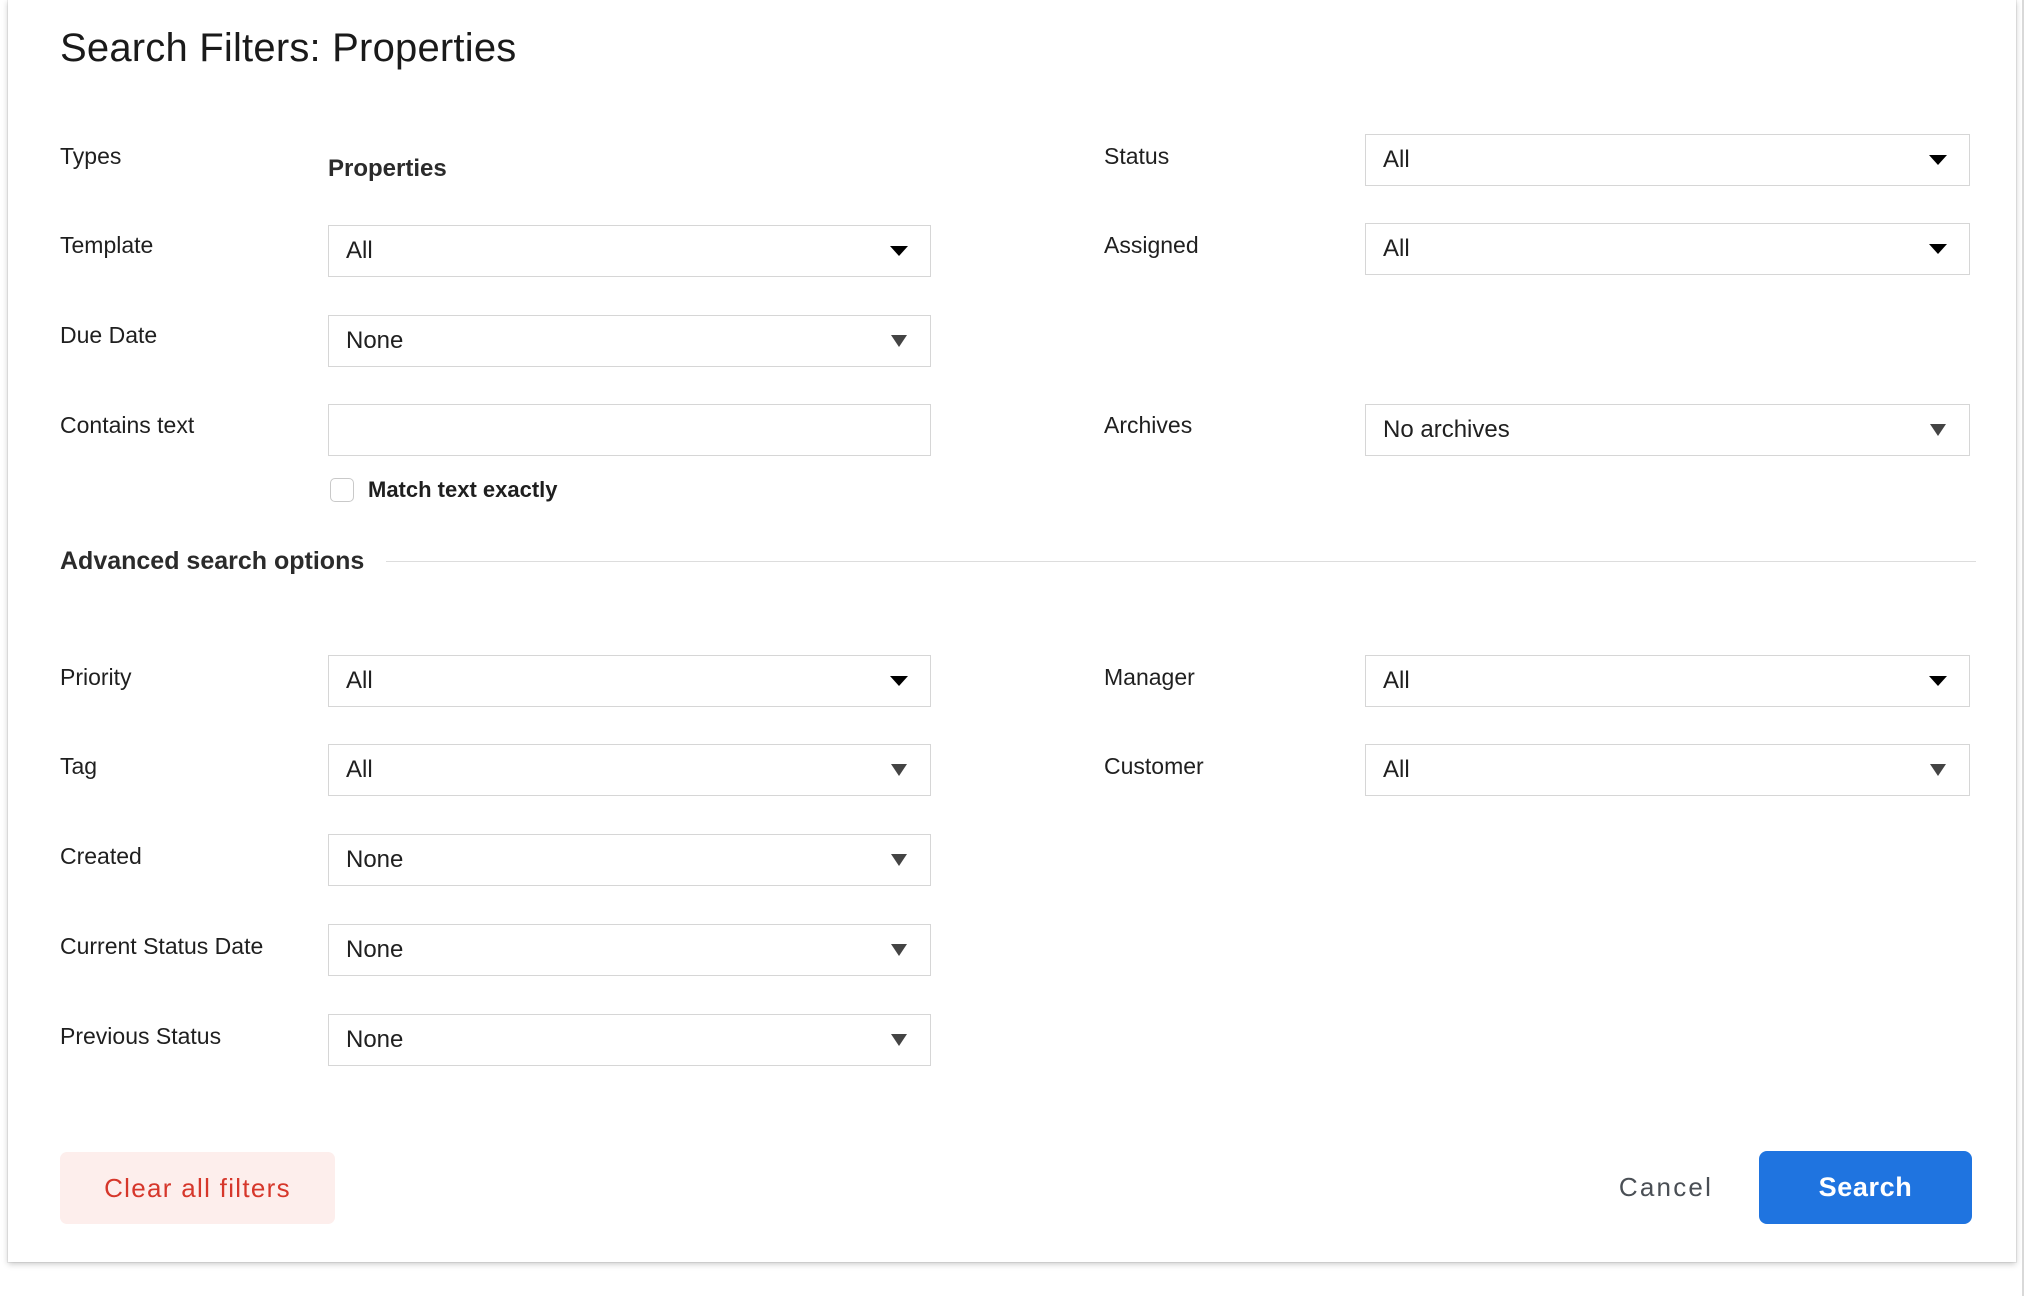 Image resolution: width=2024 pixels, height=1296 pixels. I want to click on match-text-exactly-checkbox, so click(342, 490).